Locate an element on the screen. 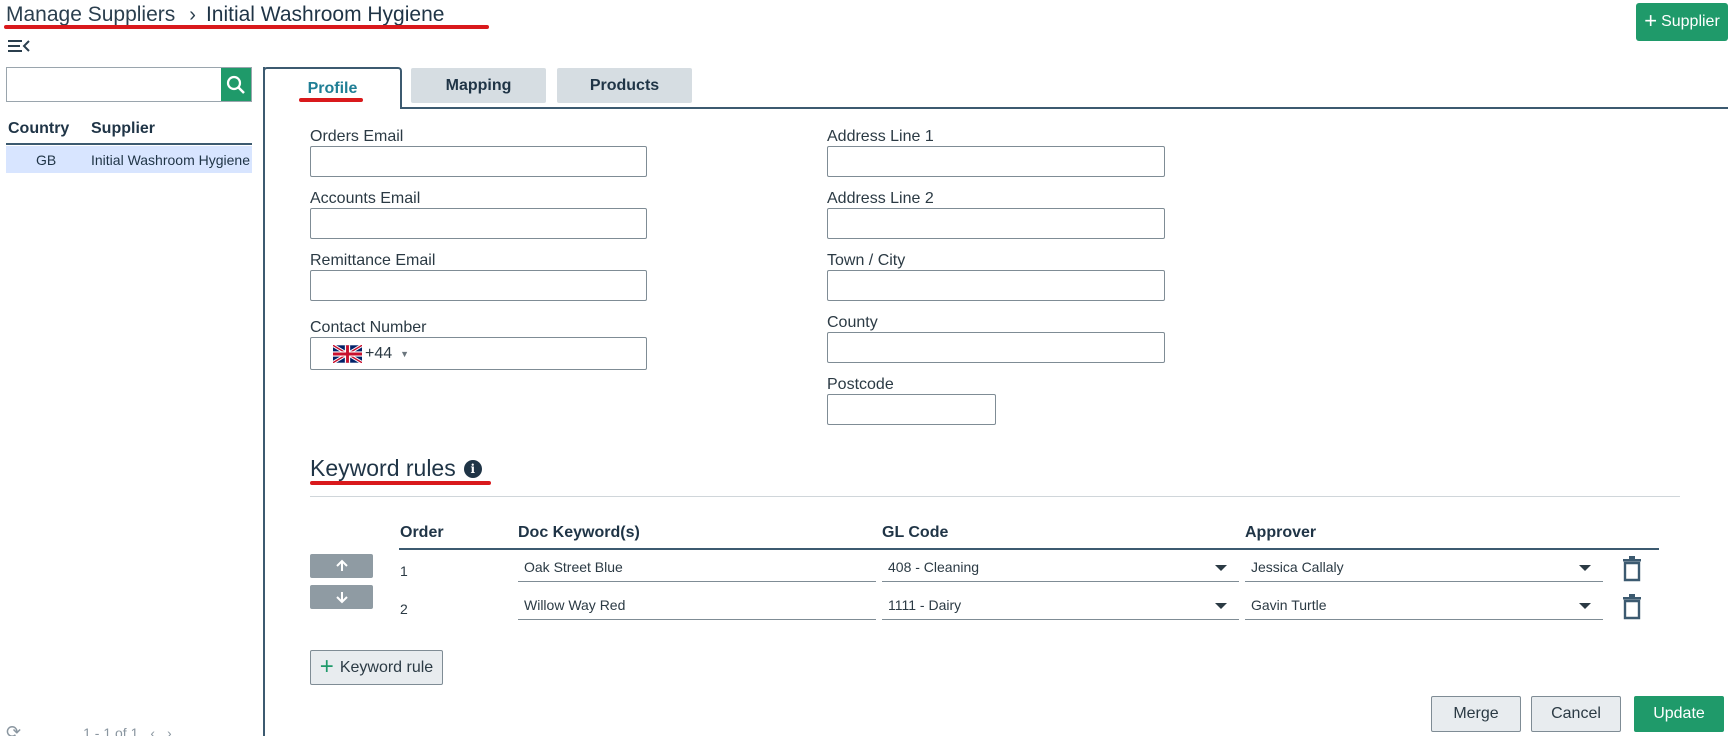 The width and height of the screenshot is (1728, 736). county-label: County is located at coordinates (852, 322).